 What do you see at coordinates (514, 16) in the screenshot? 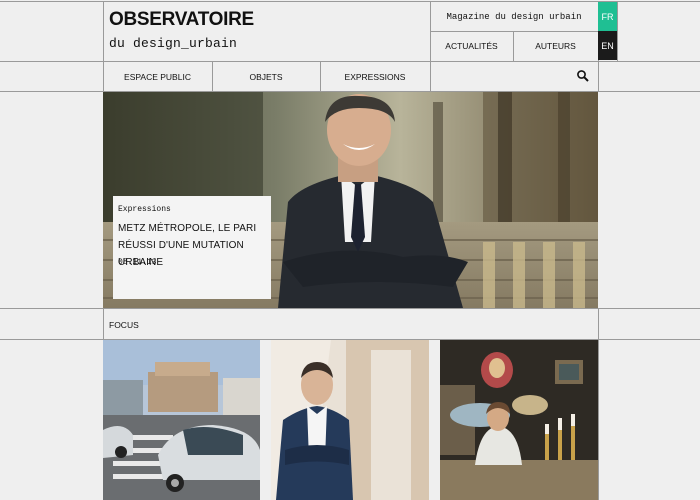
I see `site-tagline: Magazine du design urbain` at bounding box center [514, 16].